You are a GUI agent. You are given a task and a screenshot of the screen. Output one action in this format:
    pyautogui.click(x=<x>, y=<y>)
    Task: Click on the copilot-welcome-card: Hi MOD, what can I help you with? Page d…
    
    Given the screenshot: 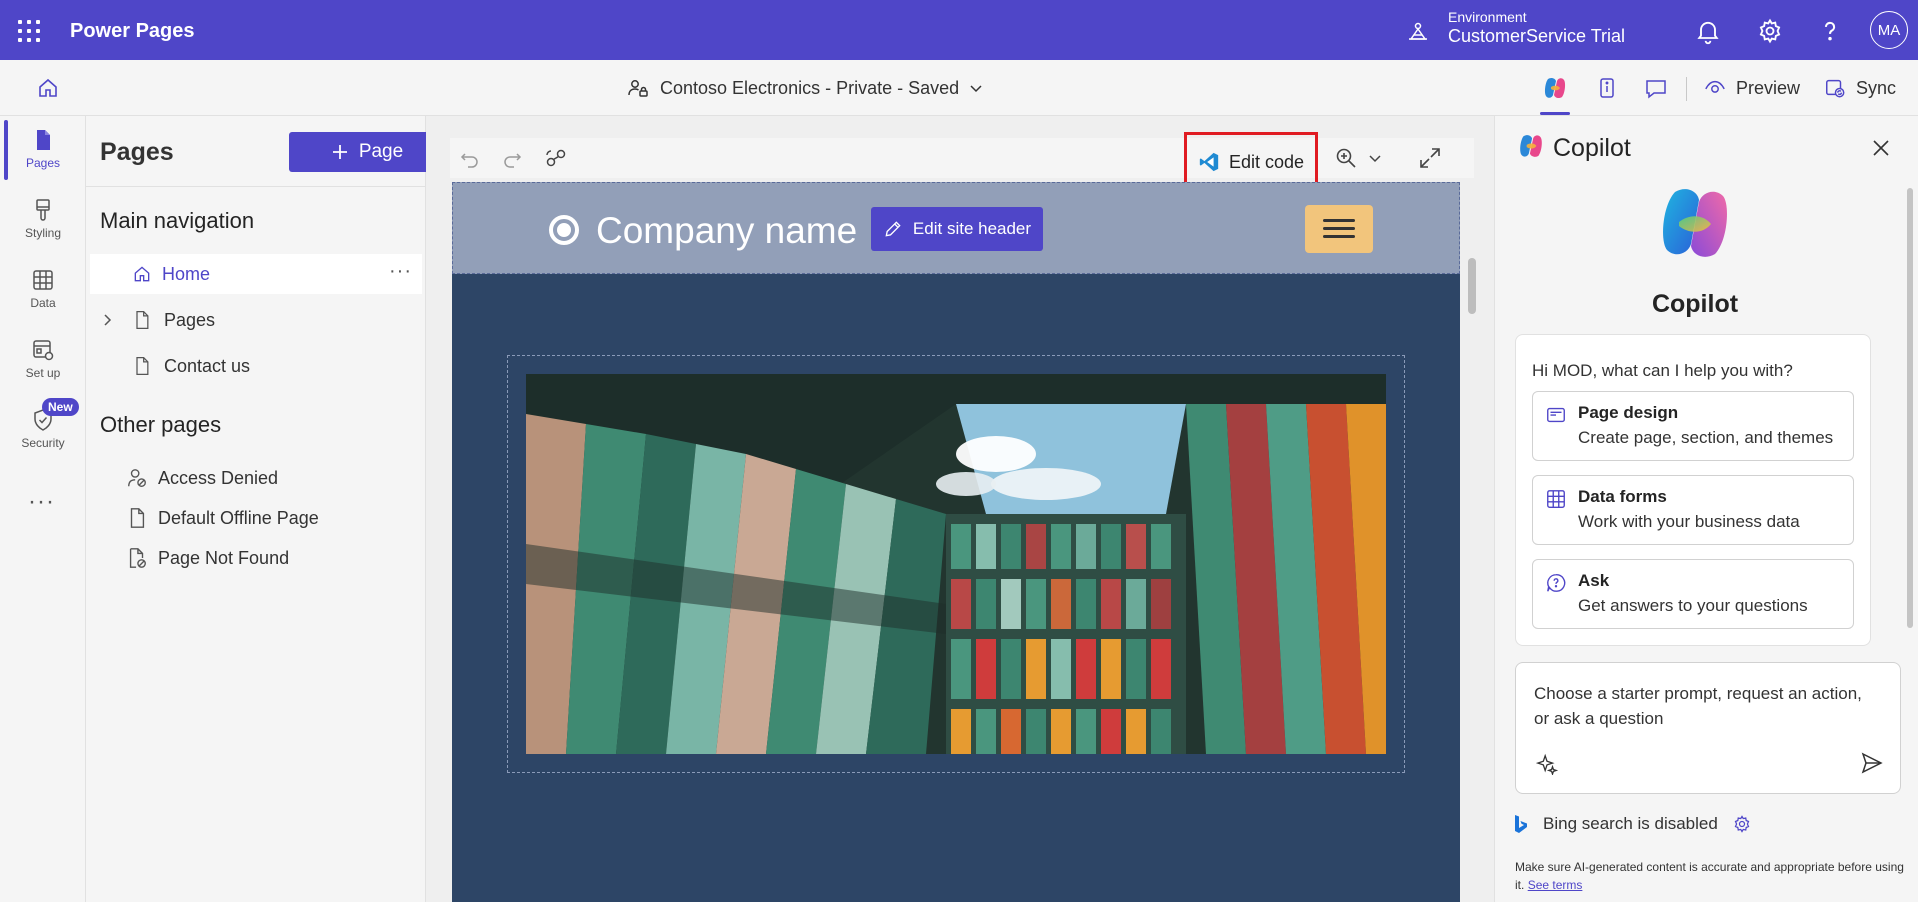 What is the action you would take?
    pyautogui.click(x=1693, y=490)
    